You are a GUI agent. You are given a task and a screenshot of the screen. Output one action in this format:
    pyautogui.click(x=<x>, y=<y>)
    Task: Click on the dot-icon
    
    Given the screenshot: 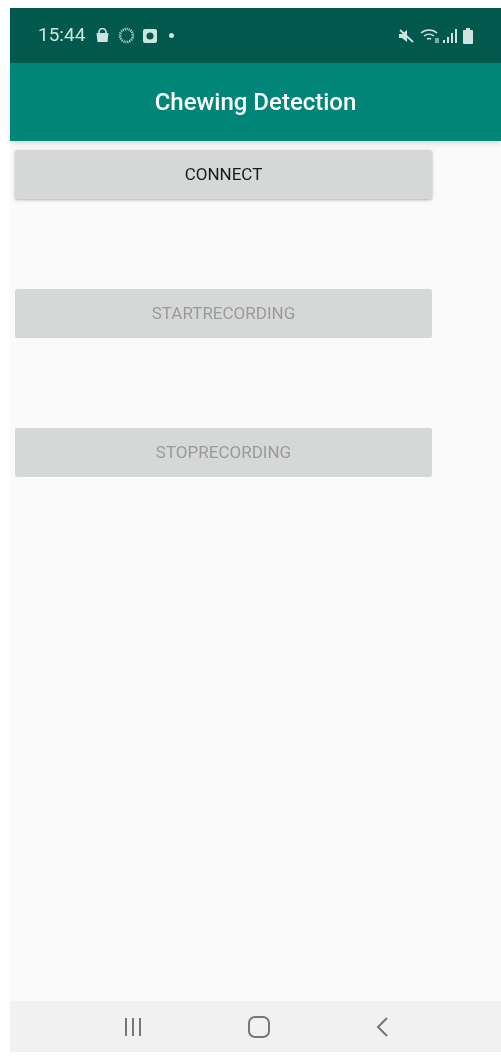 What is the action you would take?
    pyautogui.click(x=172, y=35)
    